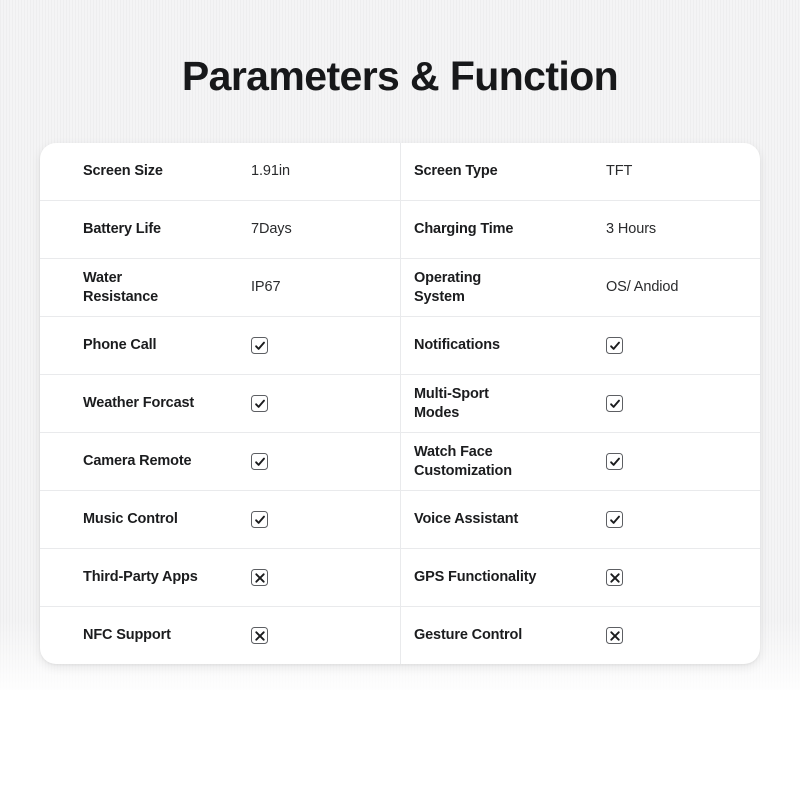  I want to click on spec-cell-right: Operating System OS/ Andiod, so click(580, 287).